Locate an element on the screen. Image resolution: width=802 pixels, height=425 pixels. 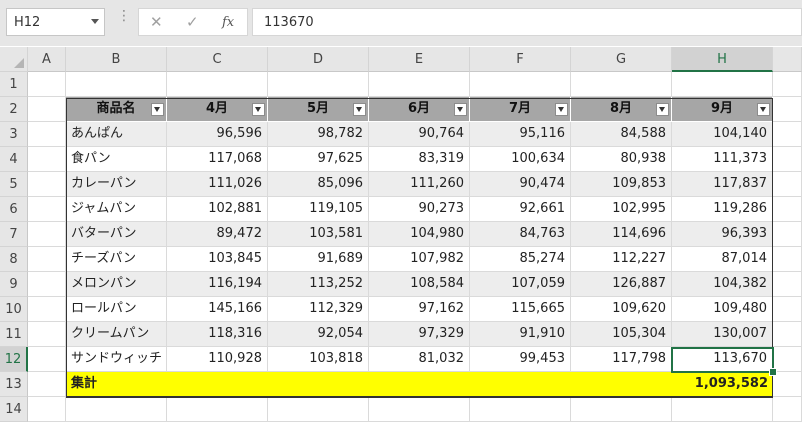
sales-value-cell: 117,798 is located at coordinates (621, 359).